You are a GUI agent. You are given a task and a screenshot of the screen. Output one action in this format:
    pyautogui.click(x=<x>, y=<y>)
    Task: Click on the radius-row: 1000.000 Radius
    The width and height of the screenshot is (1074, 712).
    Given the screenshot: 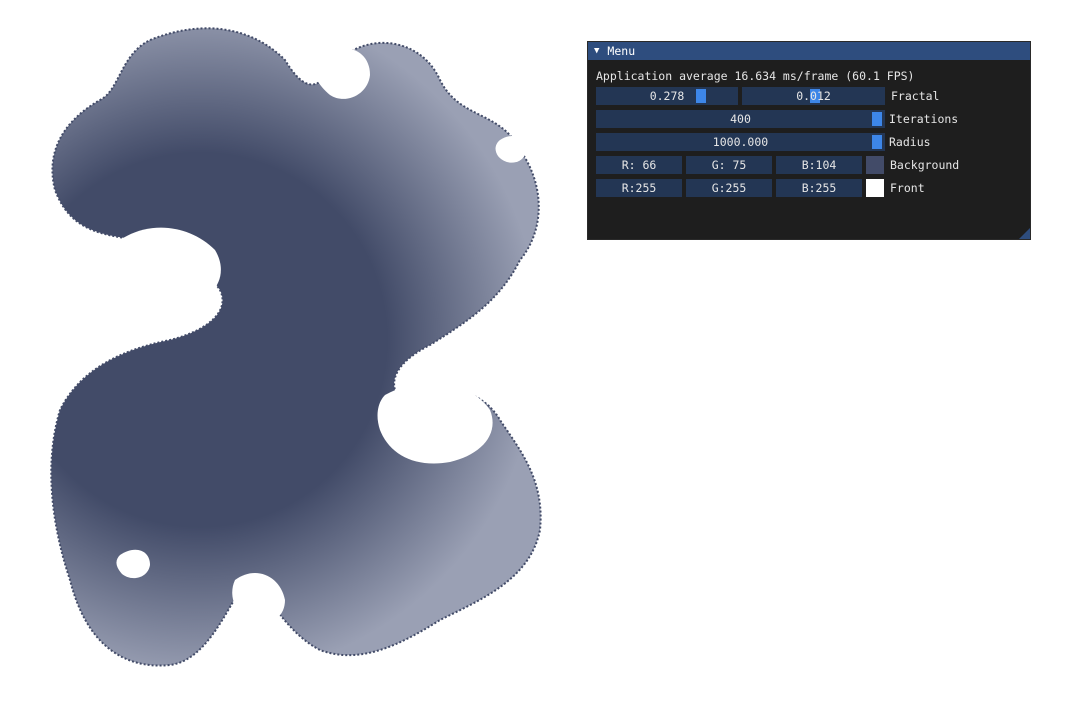 What is the action you would take?
    pyautogui.click(x=809, y=142)
    